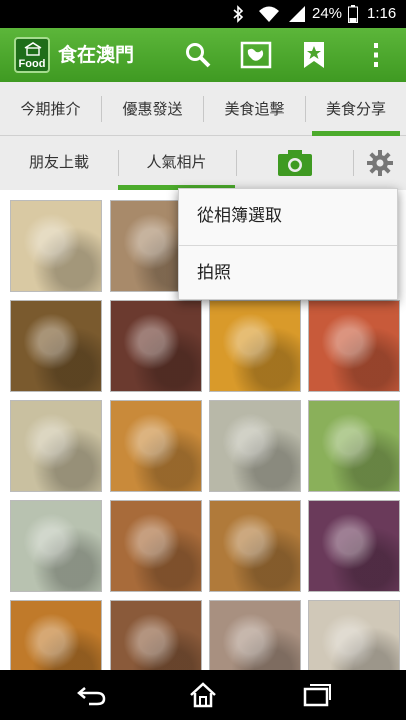 This screenshot has width=406, height=720. Describe the element at coordinates (288, 216) in the screenshot. I see `menu-item-choose-from-album: 從相簿選取` at that location.